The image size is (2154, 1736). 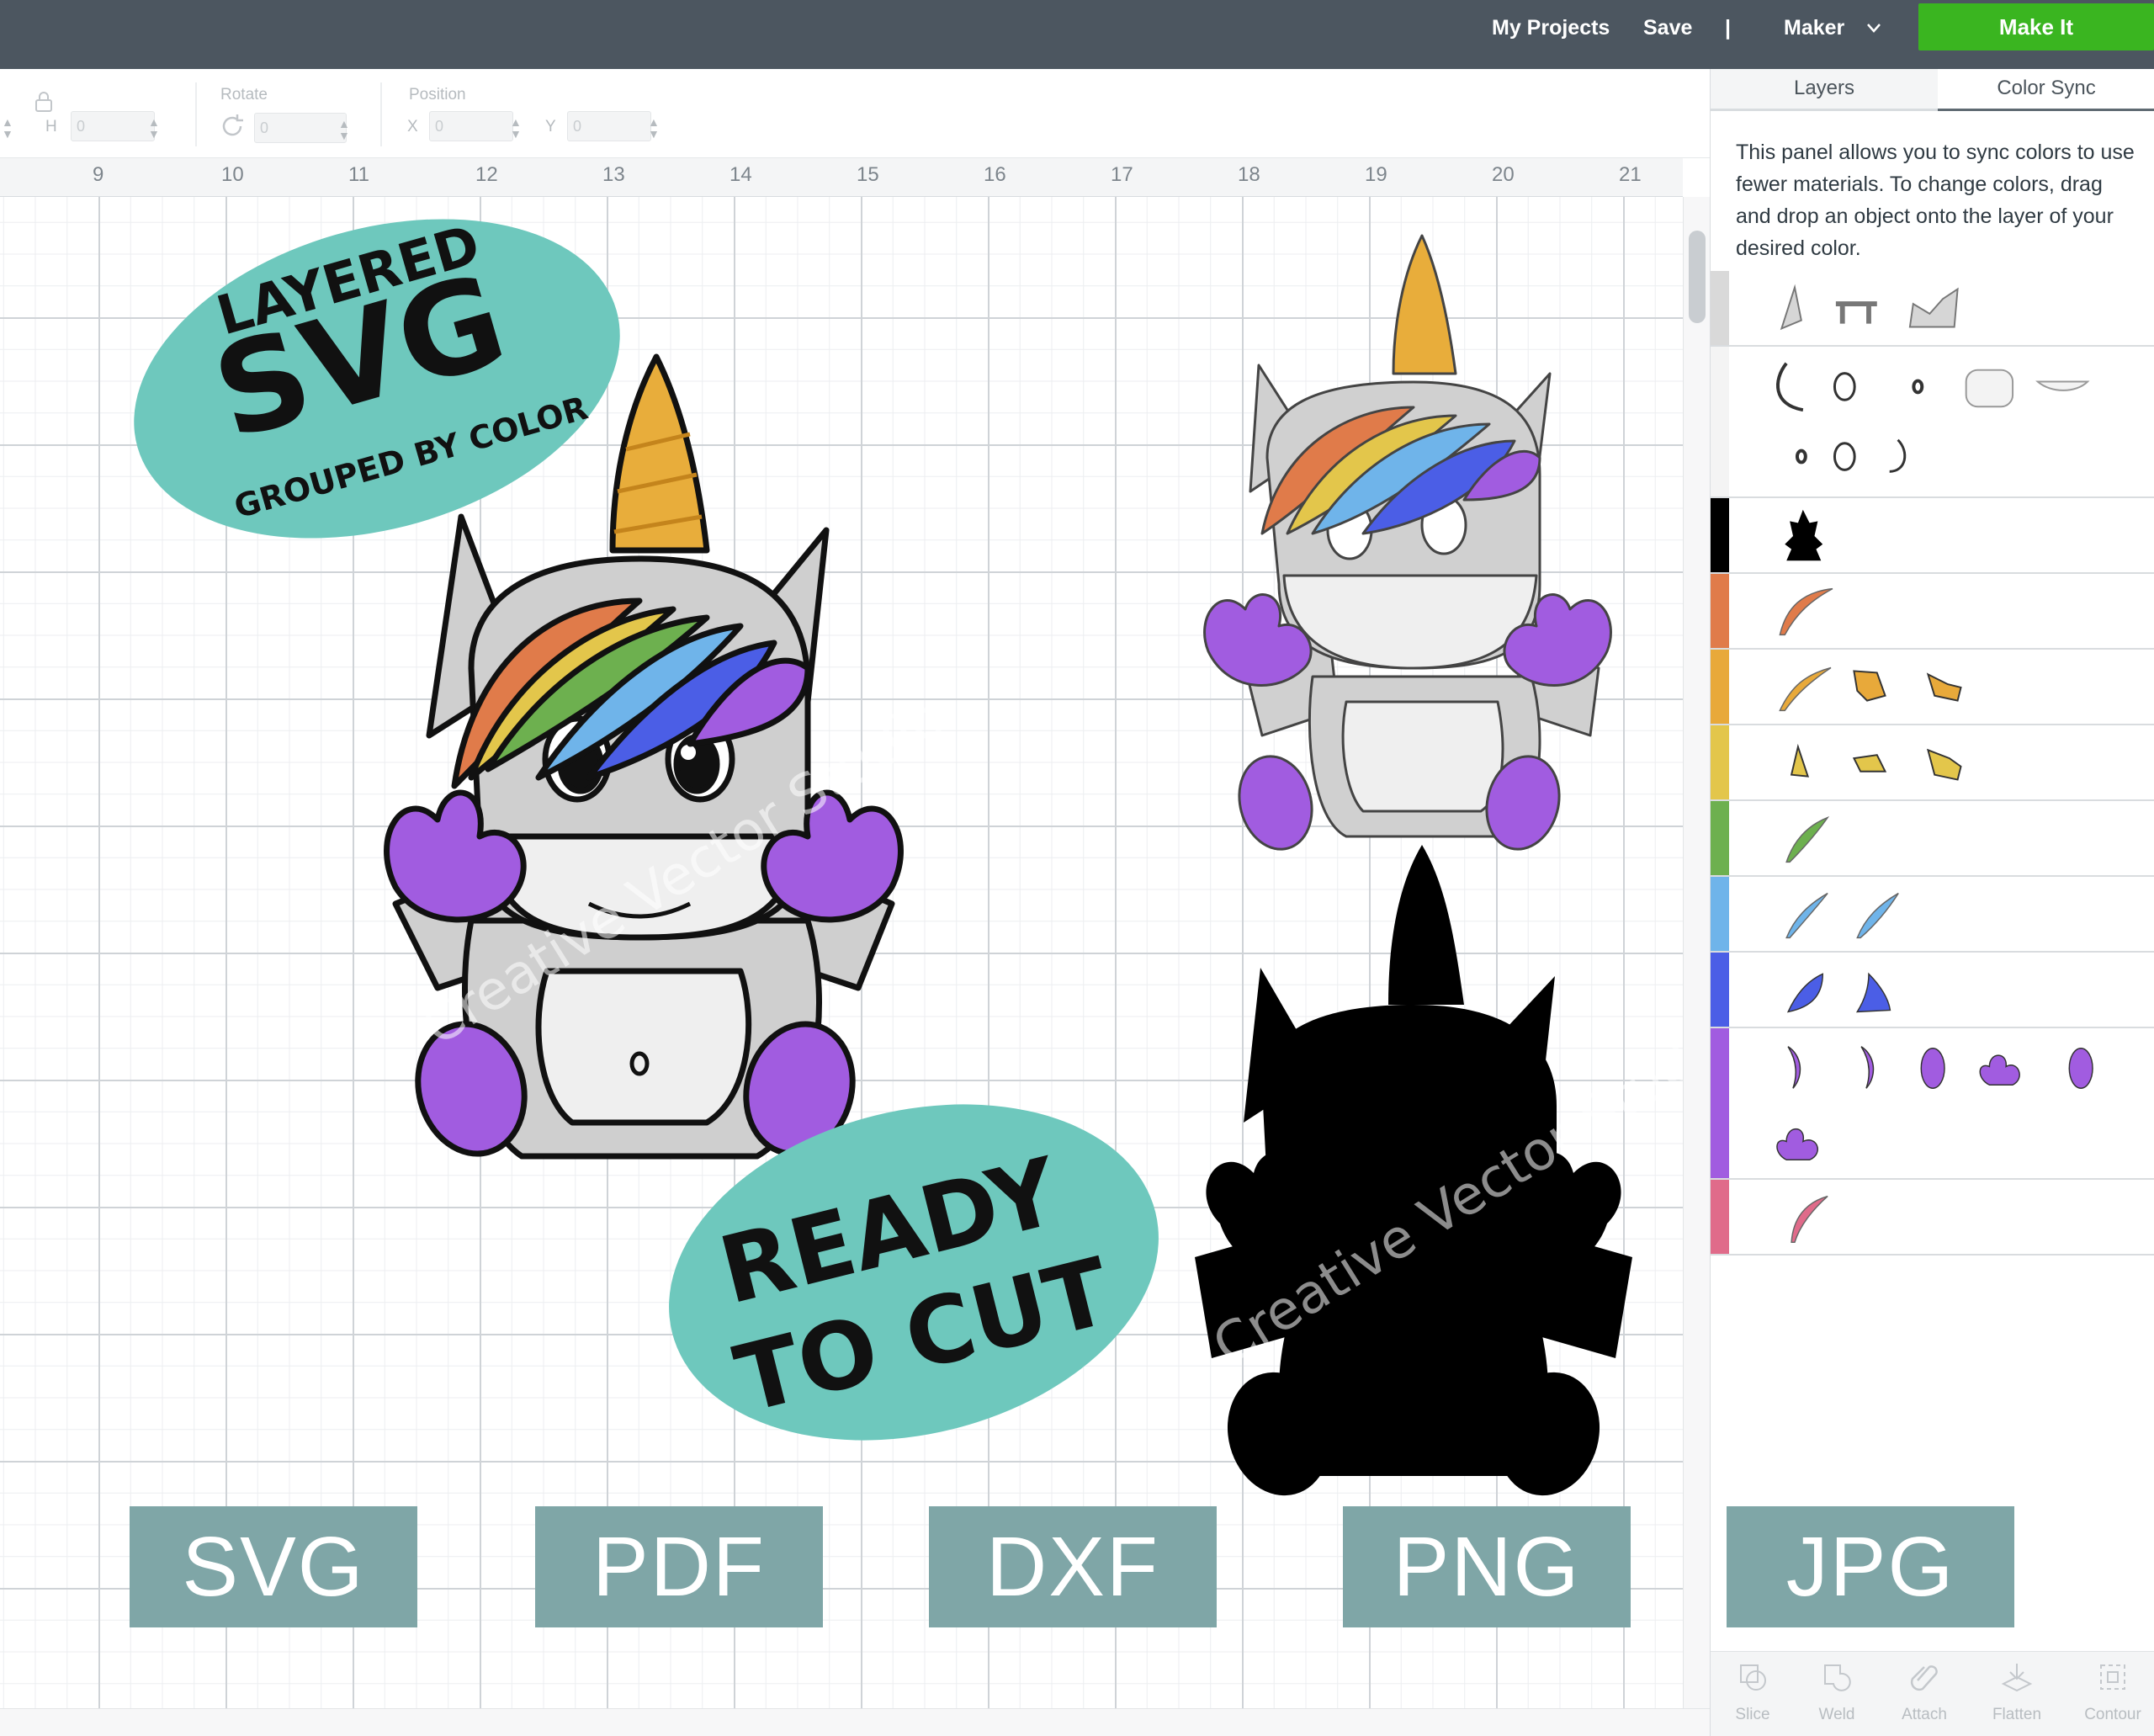 I want to click on slice-label: Slice, so click(x=1752, y=1714).